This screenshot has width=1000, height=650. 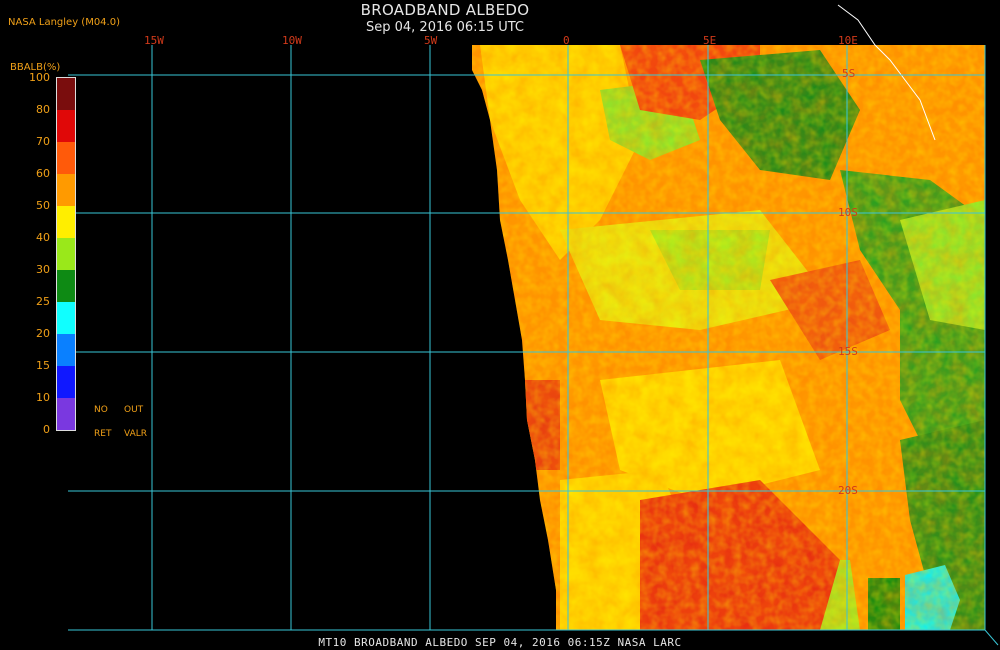 I want to click on legend-valr: VALR, so click(x=136, y=434).